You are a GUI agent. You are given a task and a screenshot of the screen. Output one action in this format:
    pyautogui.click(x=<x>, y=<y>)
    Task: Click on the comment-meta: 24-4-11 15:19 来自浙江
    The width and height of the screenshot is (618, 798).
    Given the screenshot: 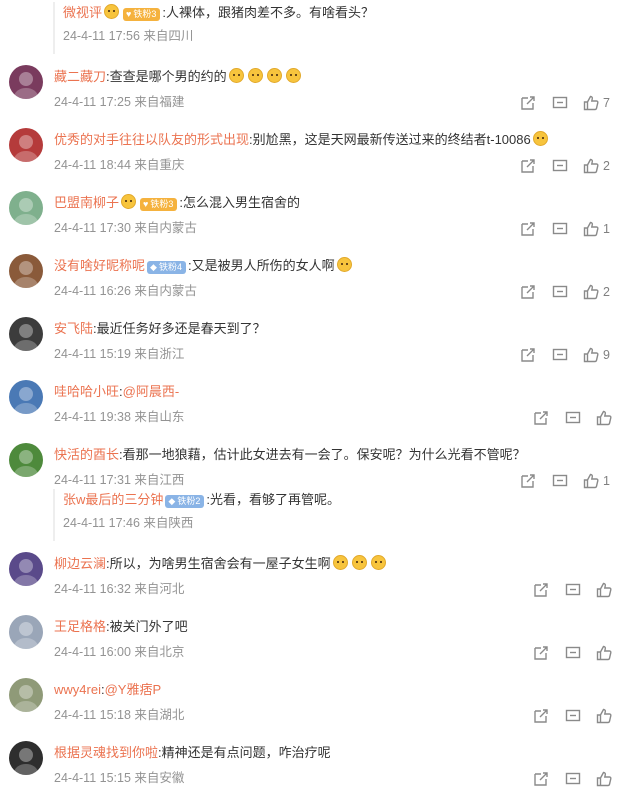 What is the action you would take?
    pyautogui.click(x=119, y=354)
    